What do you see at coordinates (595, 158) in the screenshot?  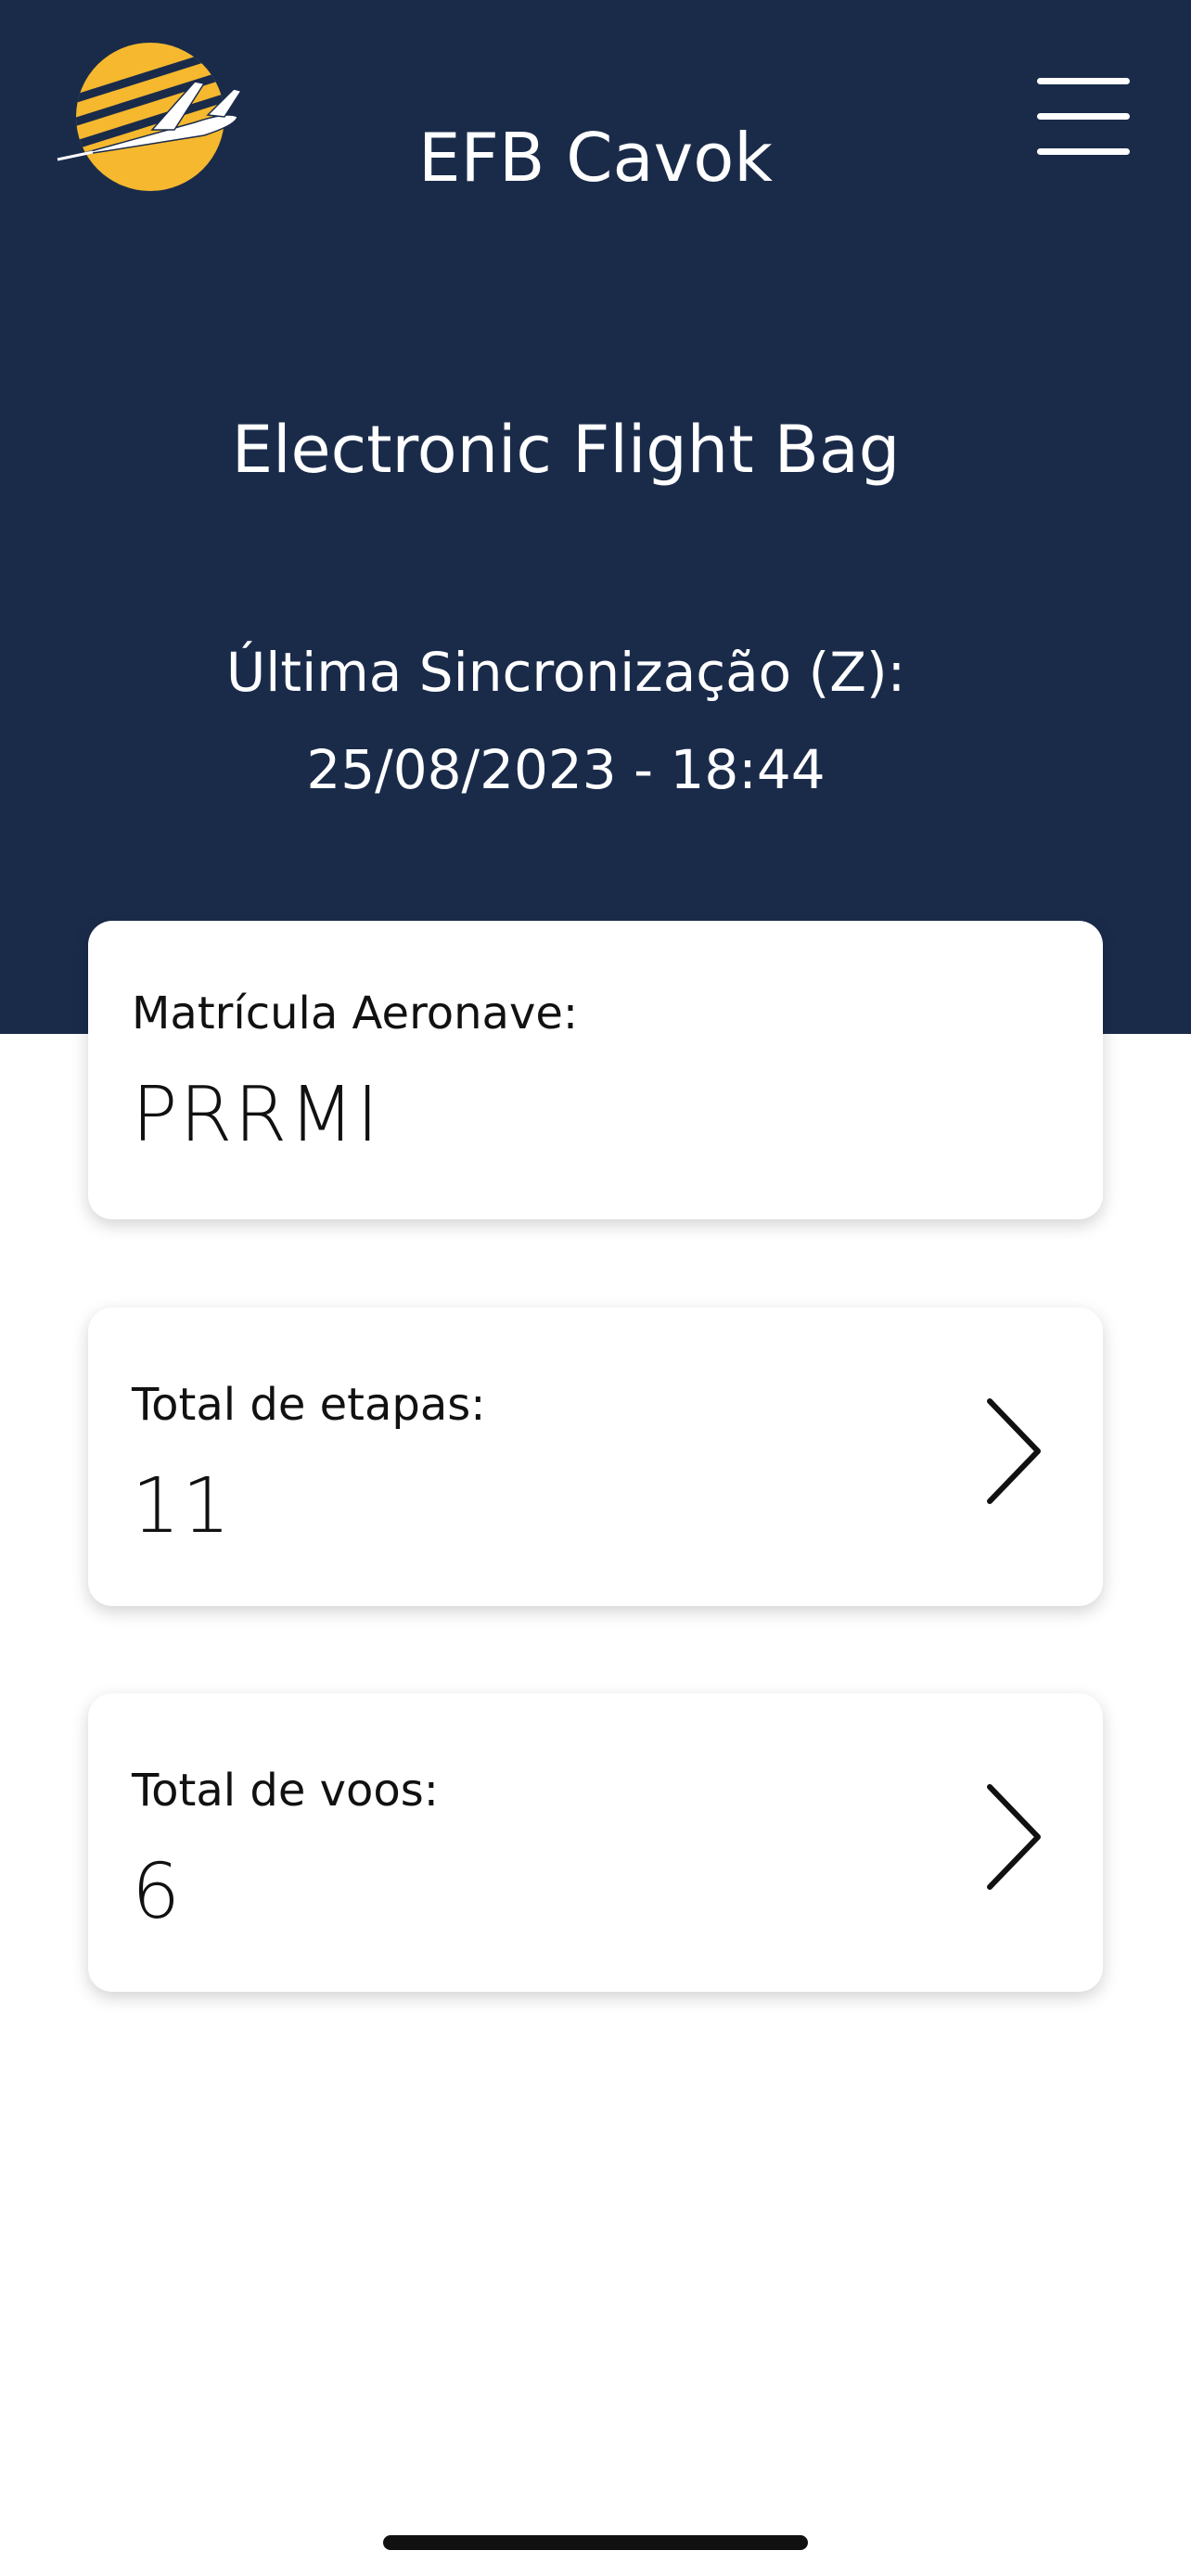 I see `app-title: EFB Cavok` at bounding box center [595, 158].